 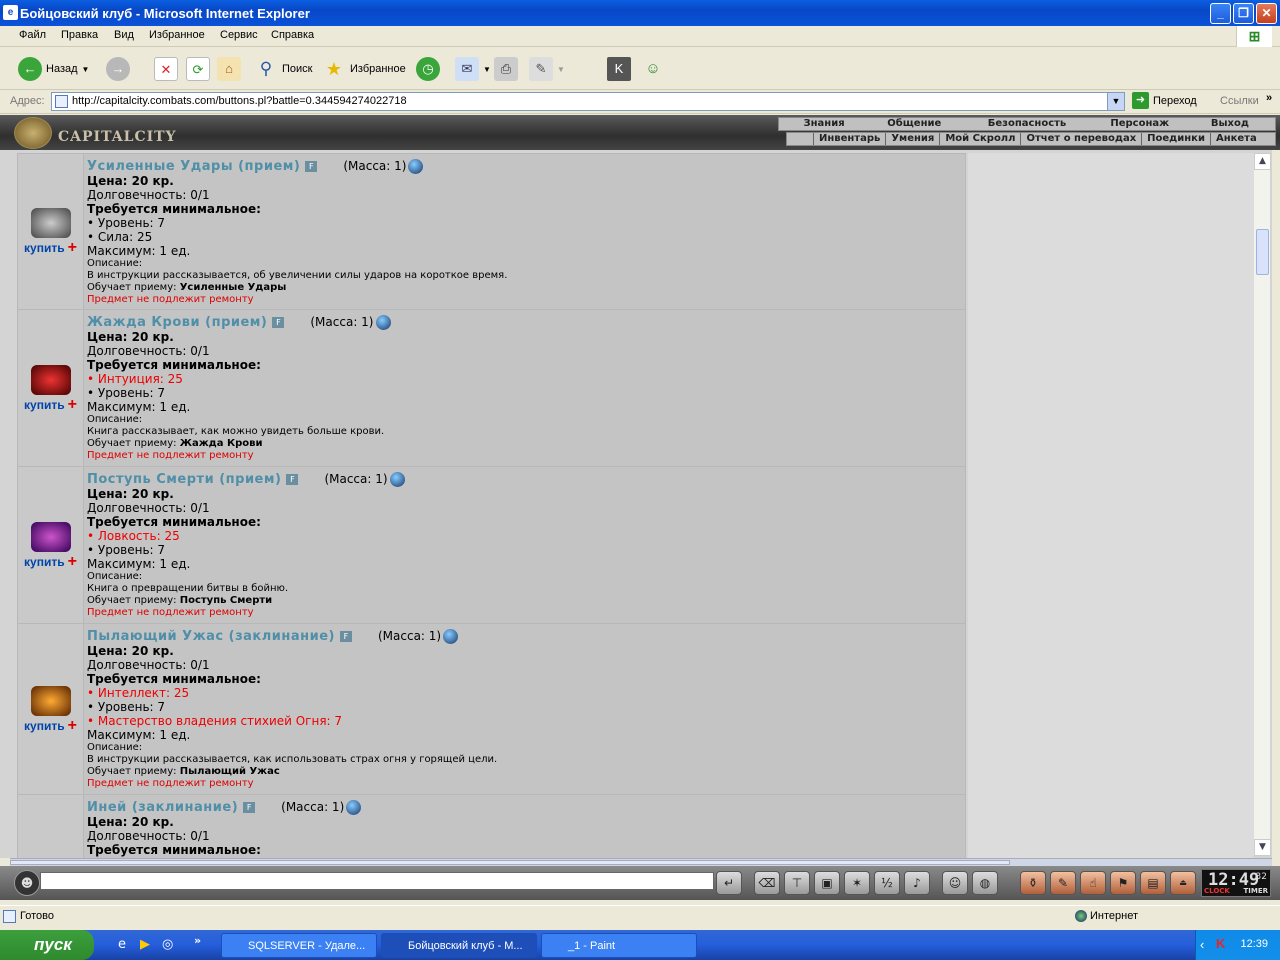 I want to click on item-name: Иней (заклинание), so click(x=162, y=807).